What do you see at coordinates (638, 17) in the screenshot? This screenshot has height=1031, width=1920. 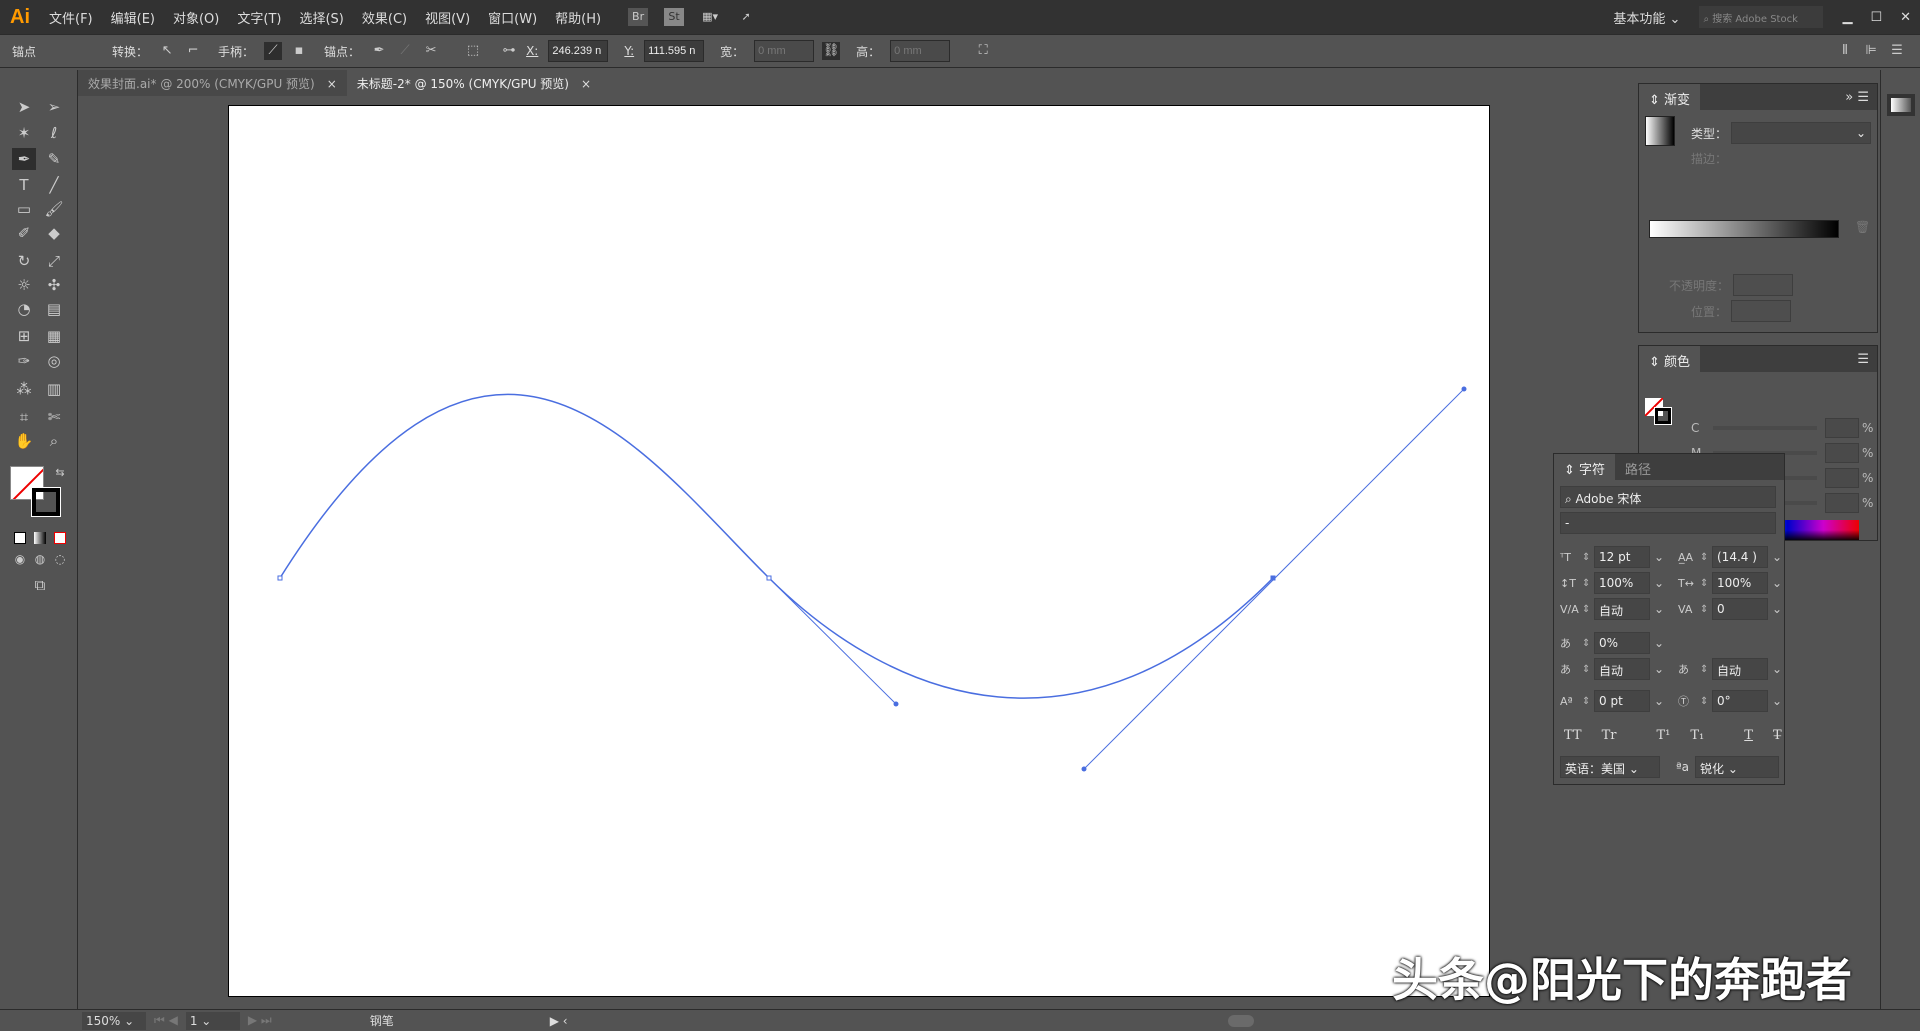 I see `bridge-button: Br` at bounding box center [638, 17].